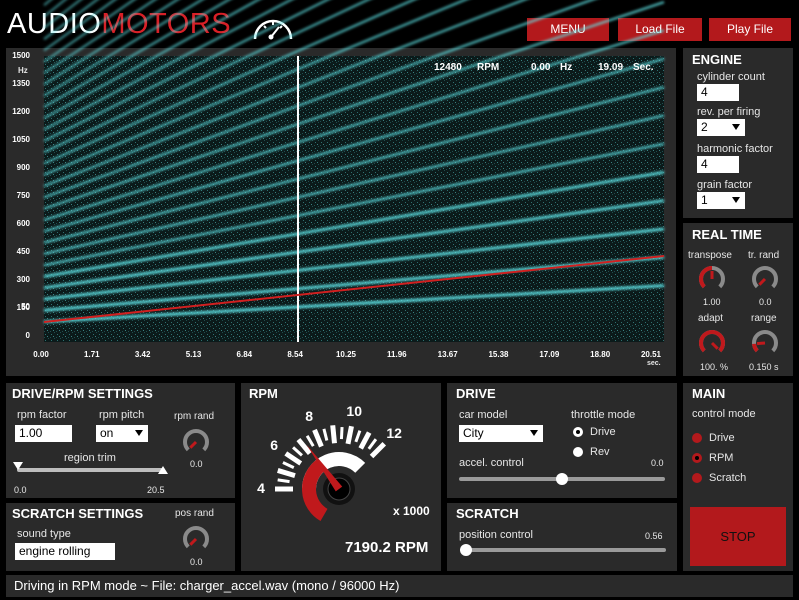 This screenshot has height=600, width=799. I want to click on region-trim-track, so click(90, 470).